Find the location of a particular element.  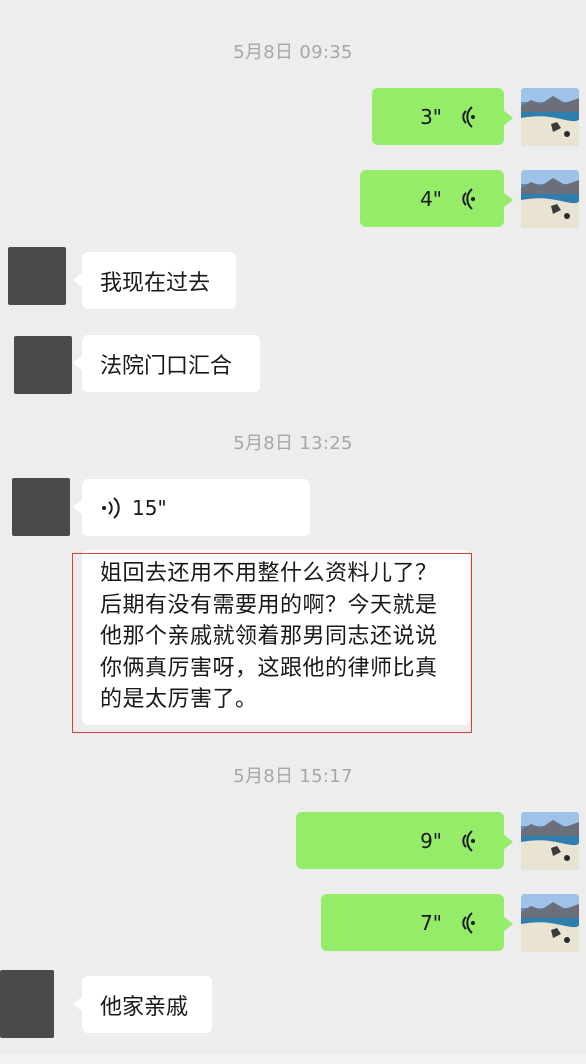

voice-duration: 4" is located at coordinates (431, 198).